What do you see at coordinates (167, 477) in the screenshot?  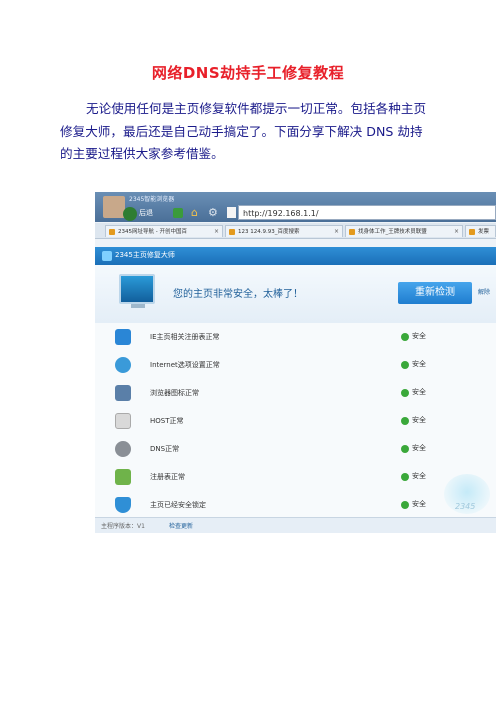 I see `item-label: 注册表正常` at bounding box center [167, 477].